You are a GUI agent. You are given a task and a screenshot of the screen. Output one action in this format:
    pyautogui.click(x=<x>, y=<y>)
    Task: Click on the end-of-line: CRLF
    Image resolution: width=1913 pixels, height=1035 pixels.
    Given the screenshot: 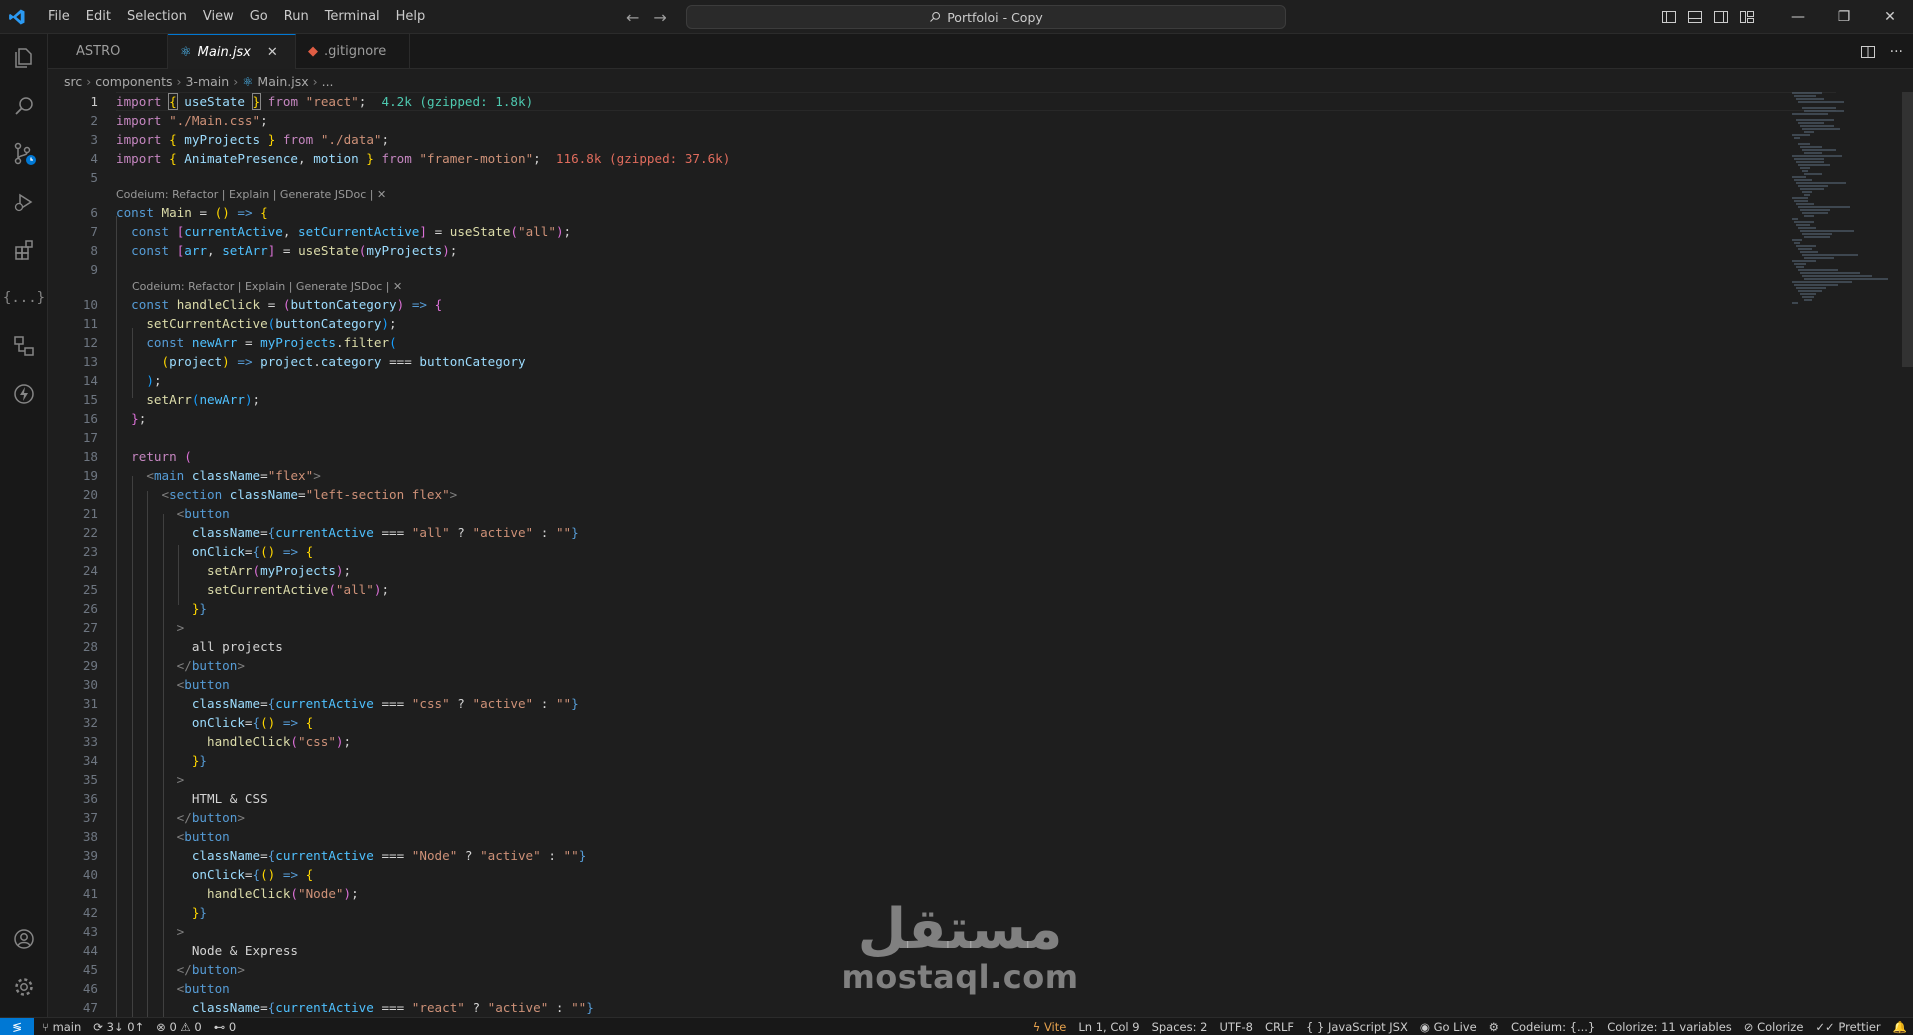 What is the action you would take?
    pyautogui.click(x=1279, y=1027)
    